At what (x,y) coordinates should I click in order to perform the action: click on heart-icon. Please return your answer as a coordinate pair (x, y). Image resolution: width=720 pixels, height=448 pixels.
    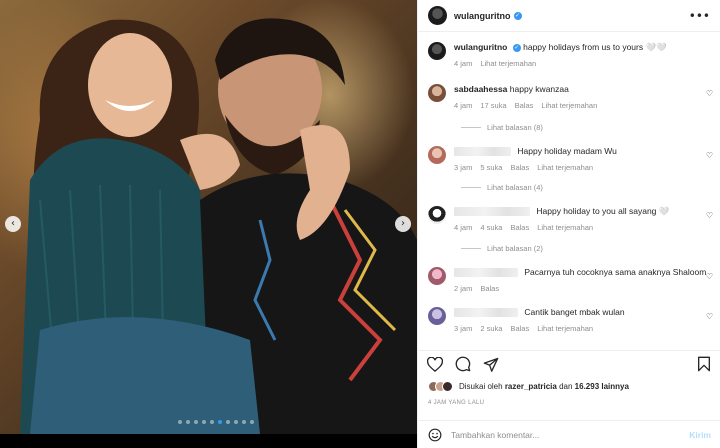
    Looking at the image, I should click on (435, 364).